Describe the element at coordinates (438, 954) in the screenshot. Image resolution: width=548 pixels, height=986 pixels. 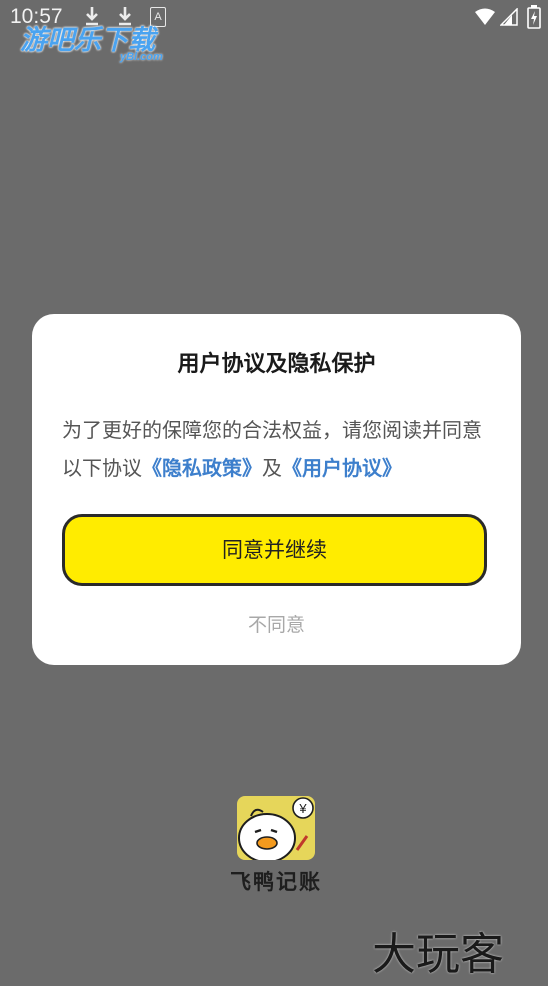
I see `watermark-bottom: 大玩客` at that location.